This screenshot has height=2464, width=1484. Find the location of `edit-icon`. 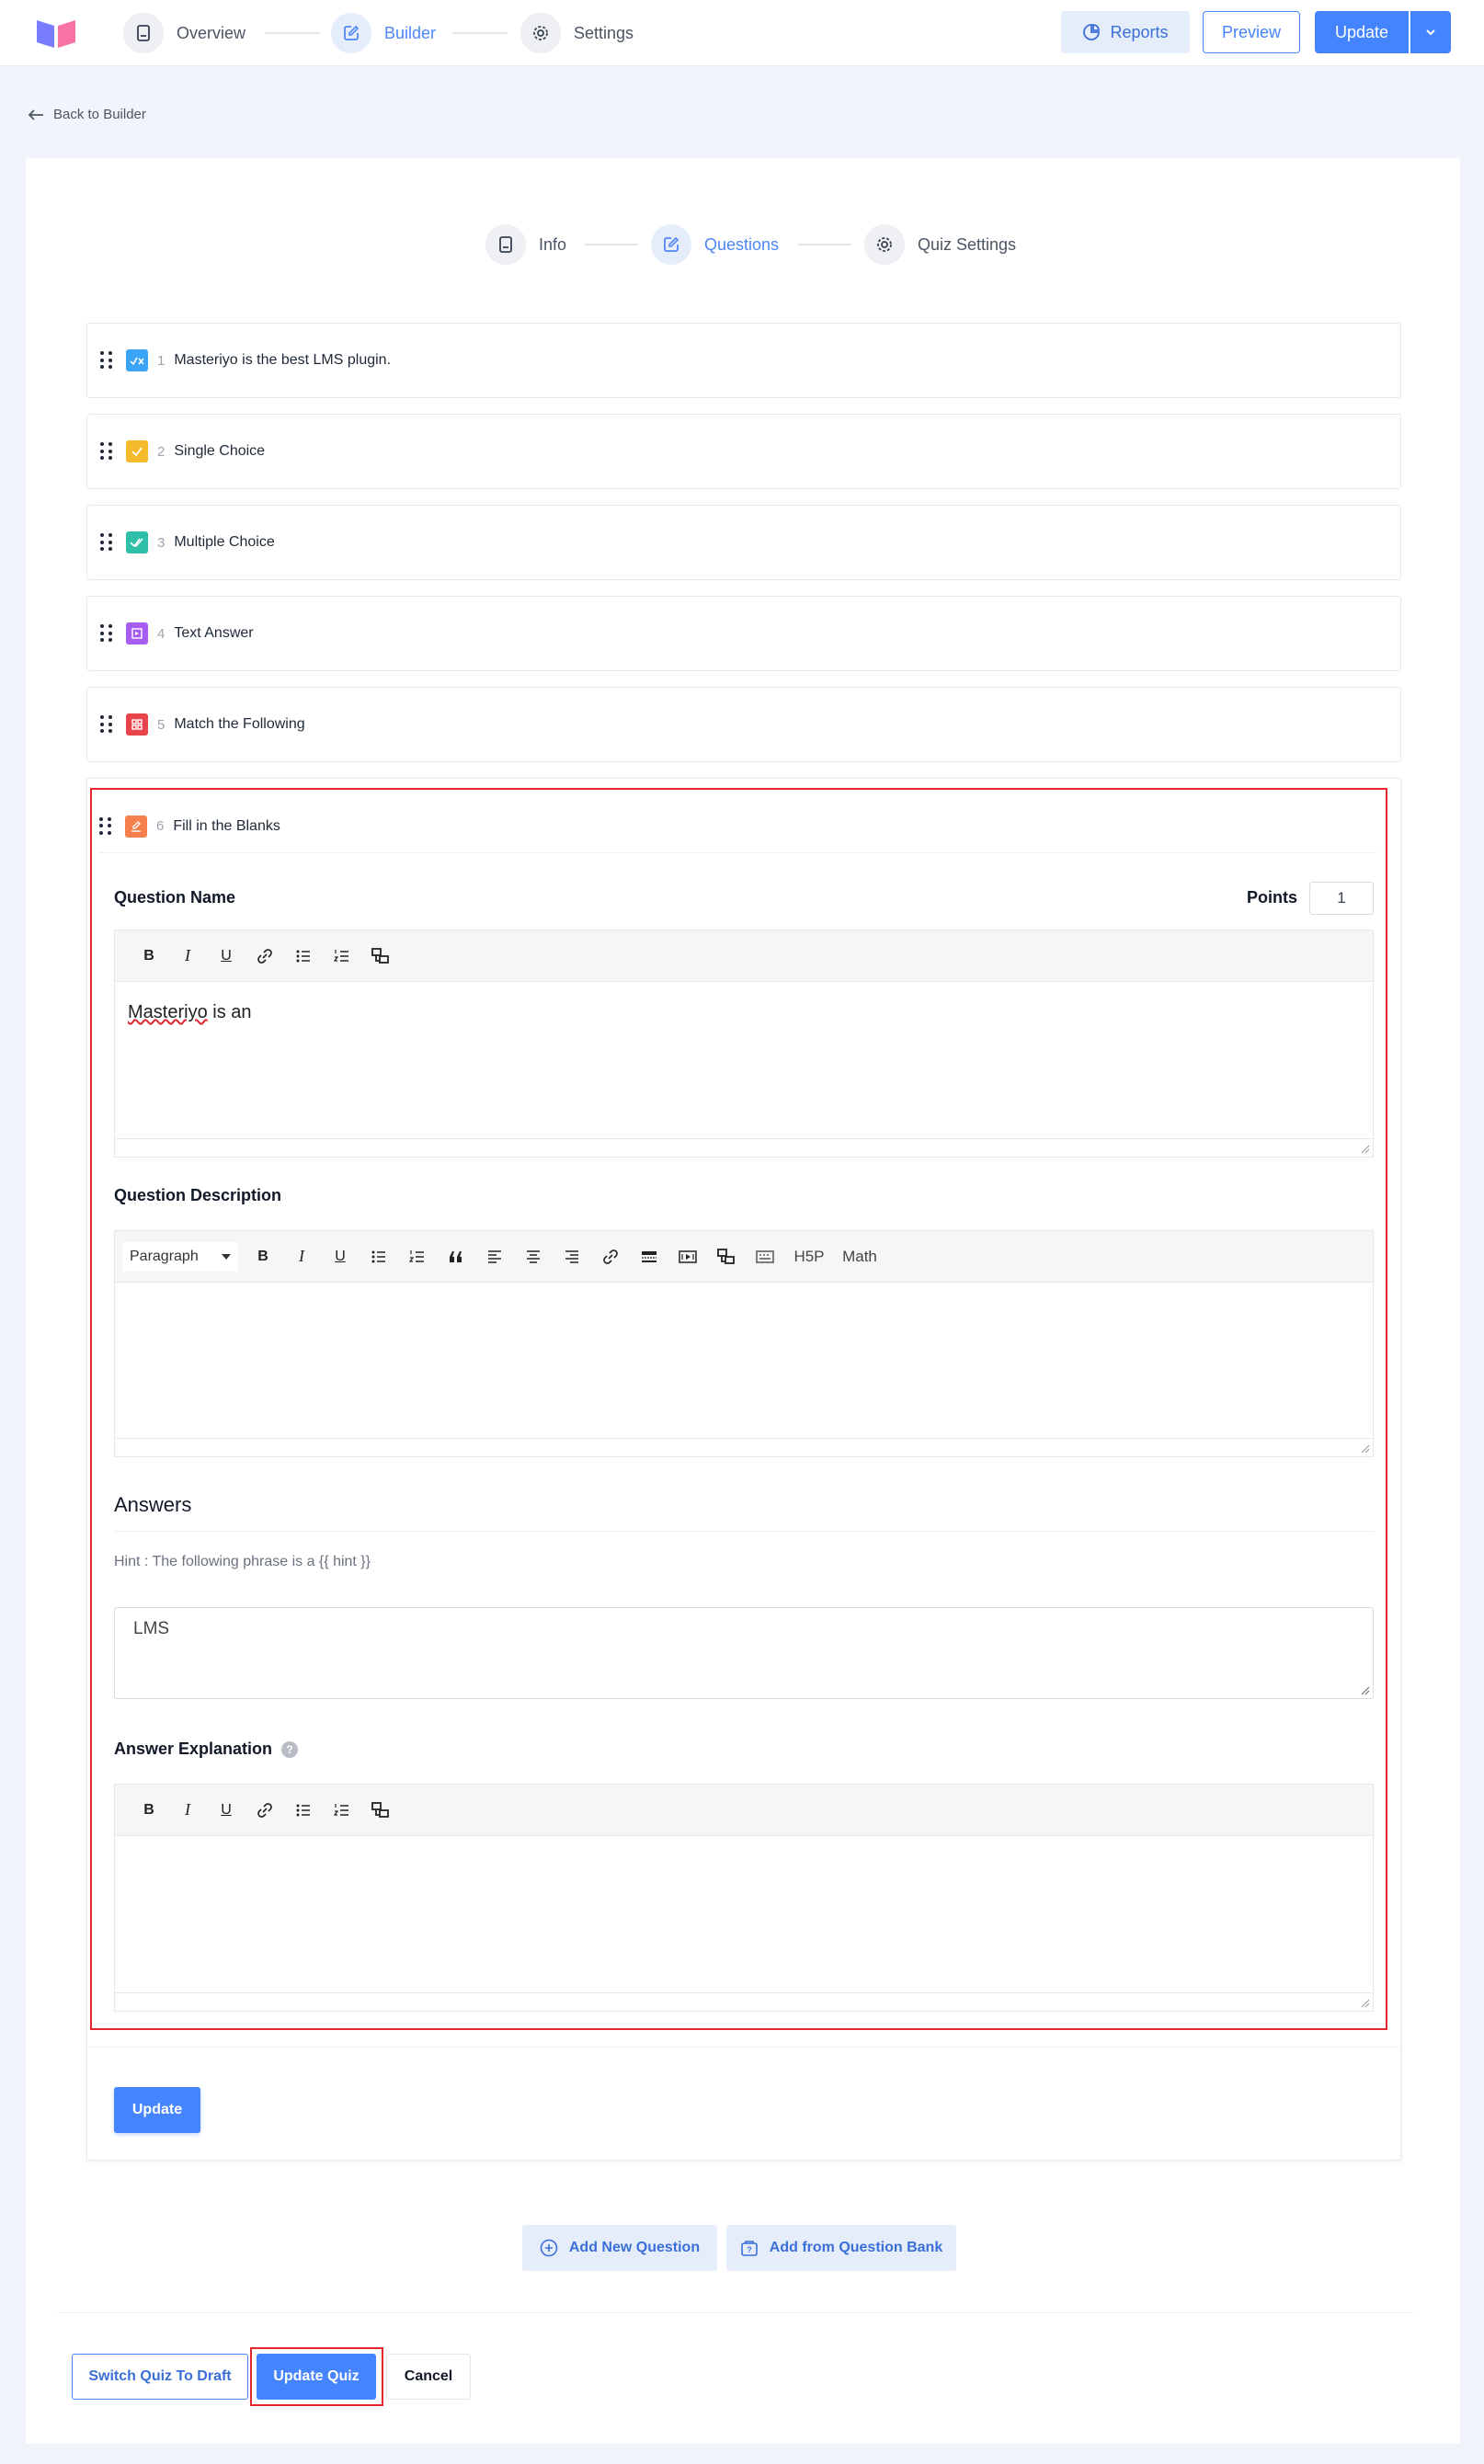

edit-icon is located at coordinates (671, 244).